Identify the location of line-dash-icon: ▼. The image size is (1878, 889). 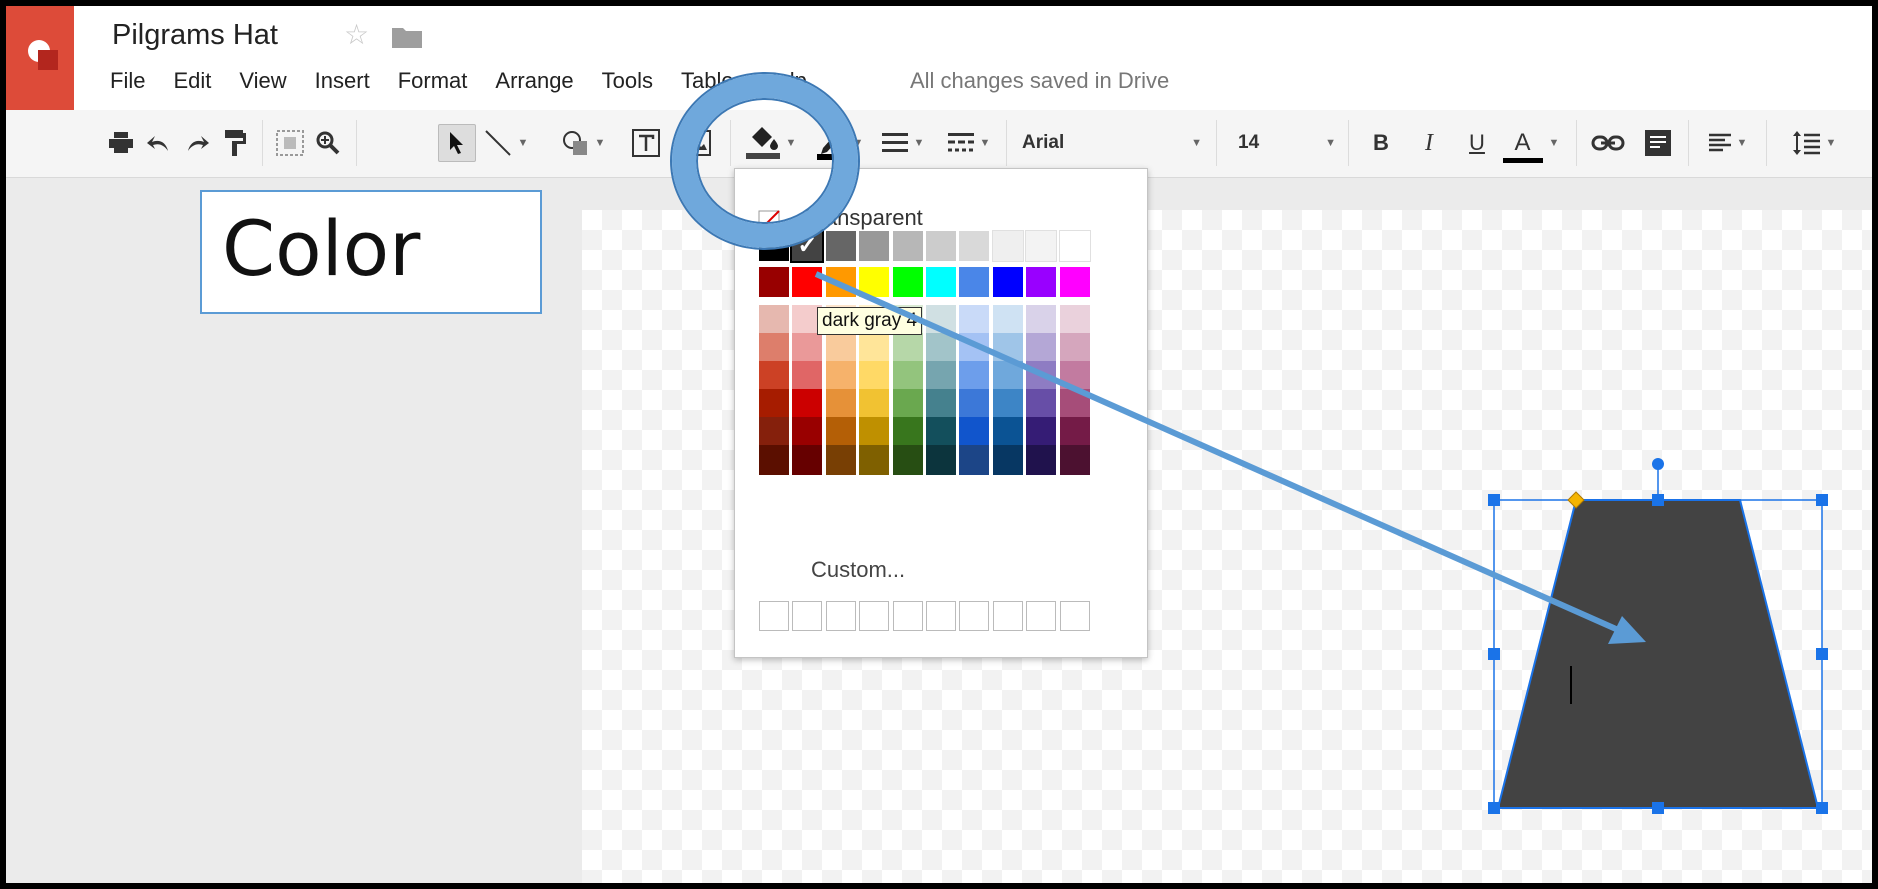
(969, 143).